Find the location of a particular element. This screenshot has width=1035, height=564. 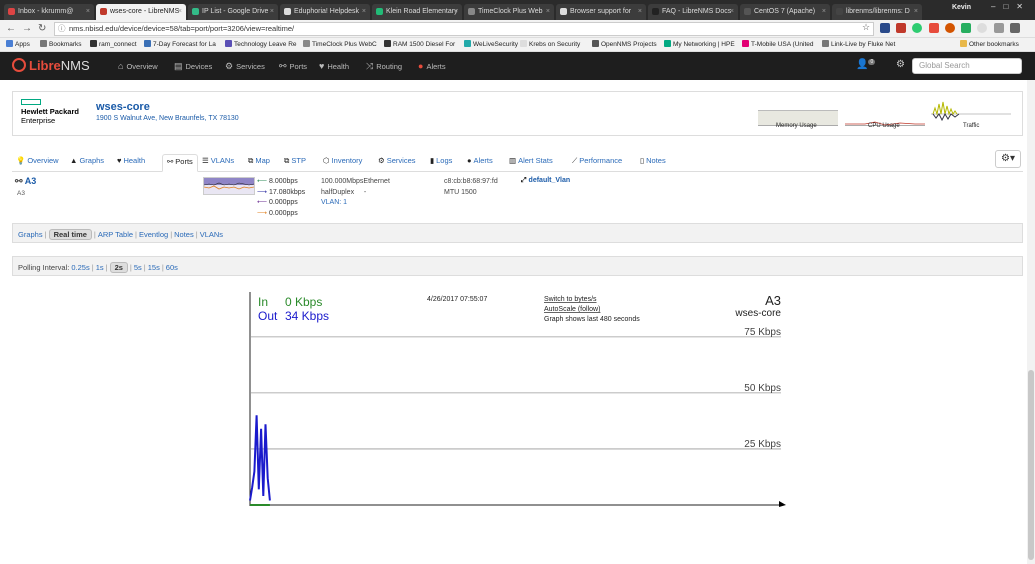

vlan-link: ⤢ default_Vlan is located at coordinates (545, 181).